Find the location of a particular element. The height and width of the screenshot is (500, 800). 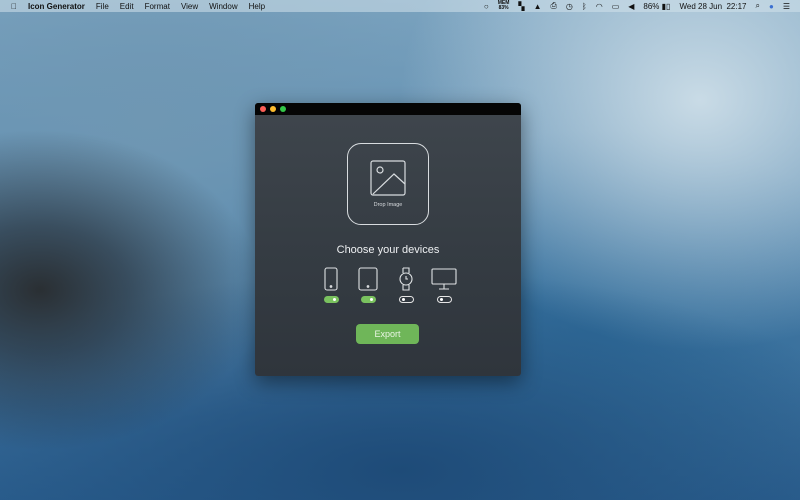

device-iphone is located at coordinates (331, 285).